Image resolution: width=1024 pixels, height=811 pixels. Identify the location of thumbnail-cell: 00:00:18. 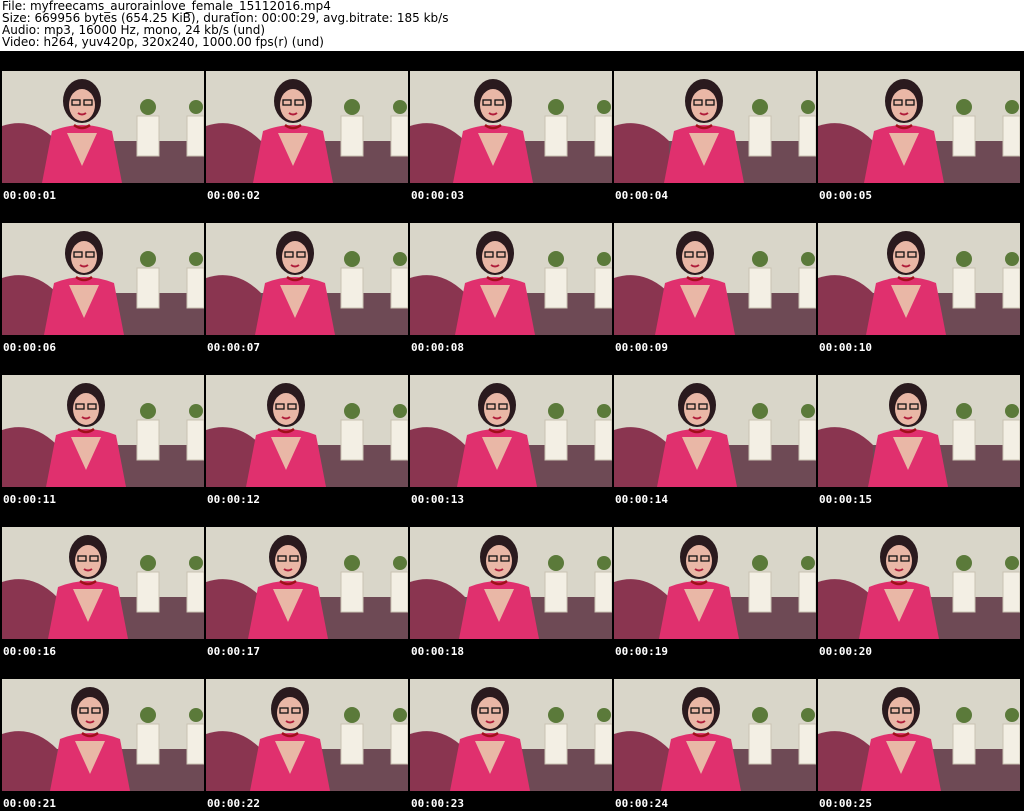
(510, 583).